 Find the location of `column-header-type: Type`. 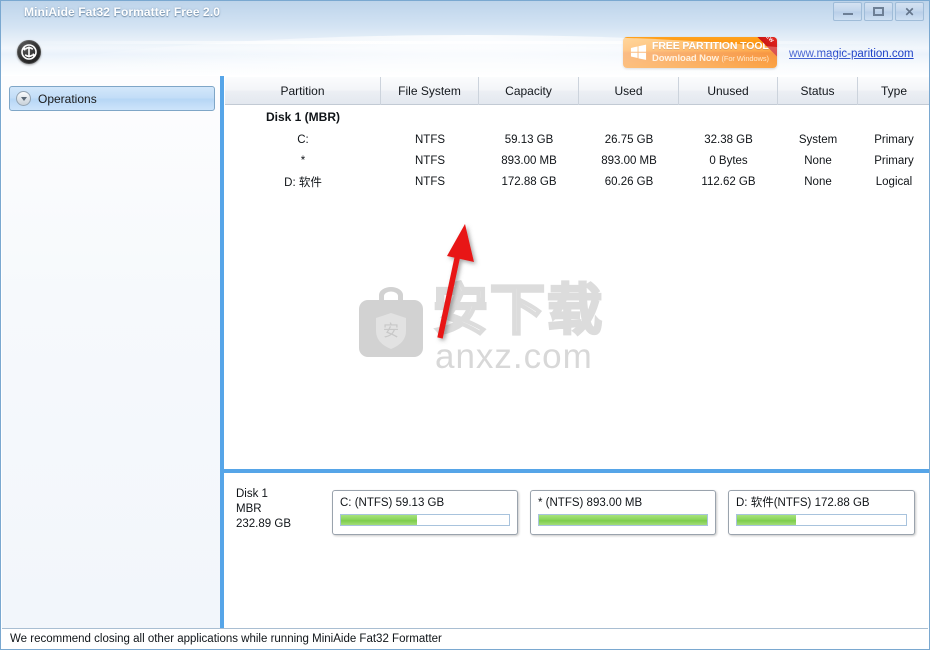

column-header-type: Type is located at coordinates (893, 91).